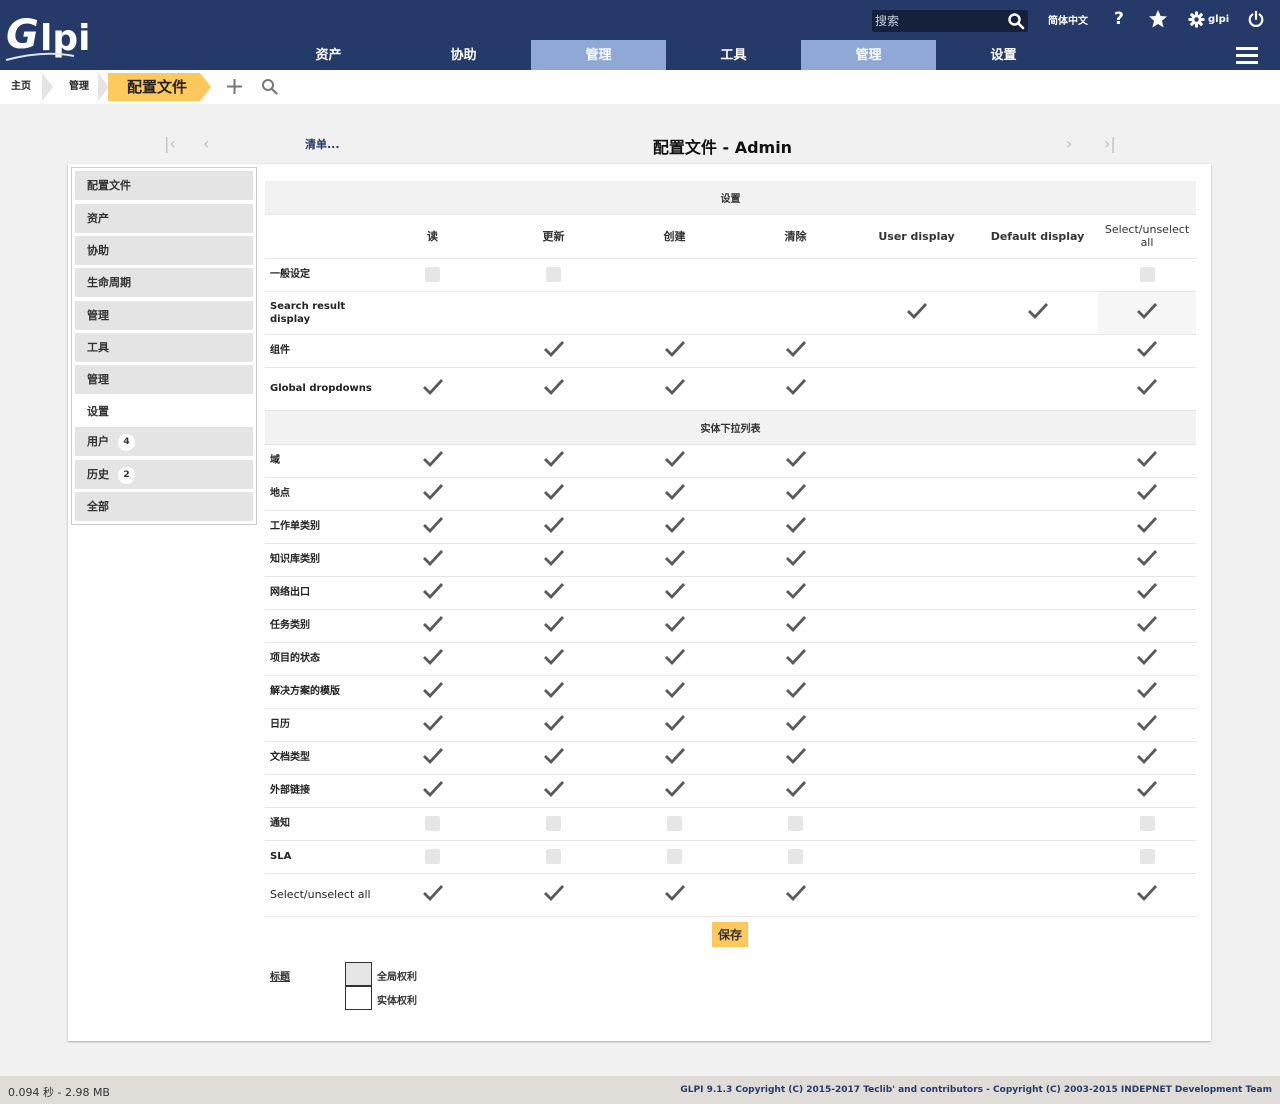  Describe the element at coordinates (318, 895) in the screenshot. I see `row-label: Select/unselect all` at that location.